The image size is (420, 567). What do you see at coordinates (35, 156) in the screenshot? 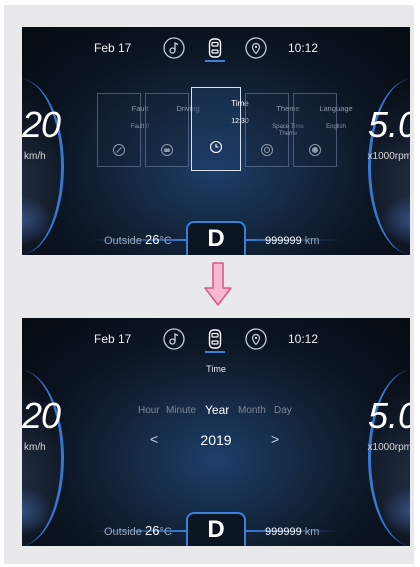
I see `speed-unit: km/h` at bounding box center [35, 156].